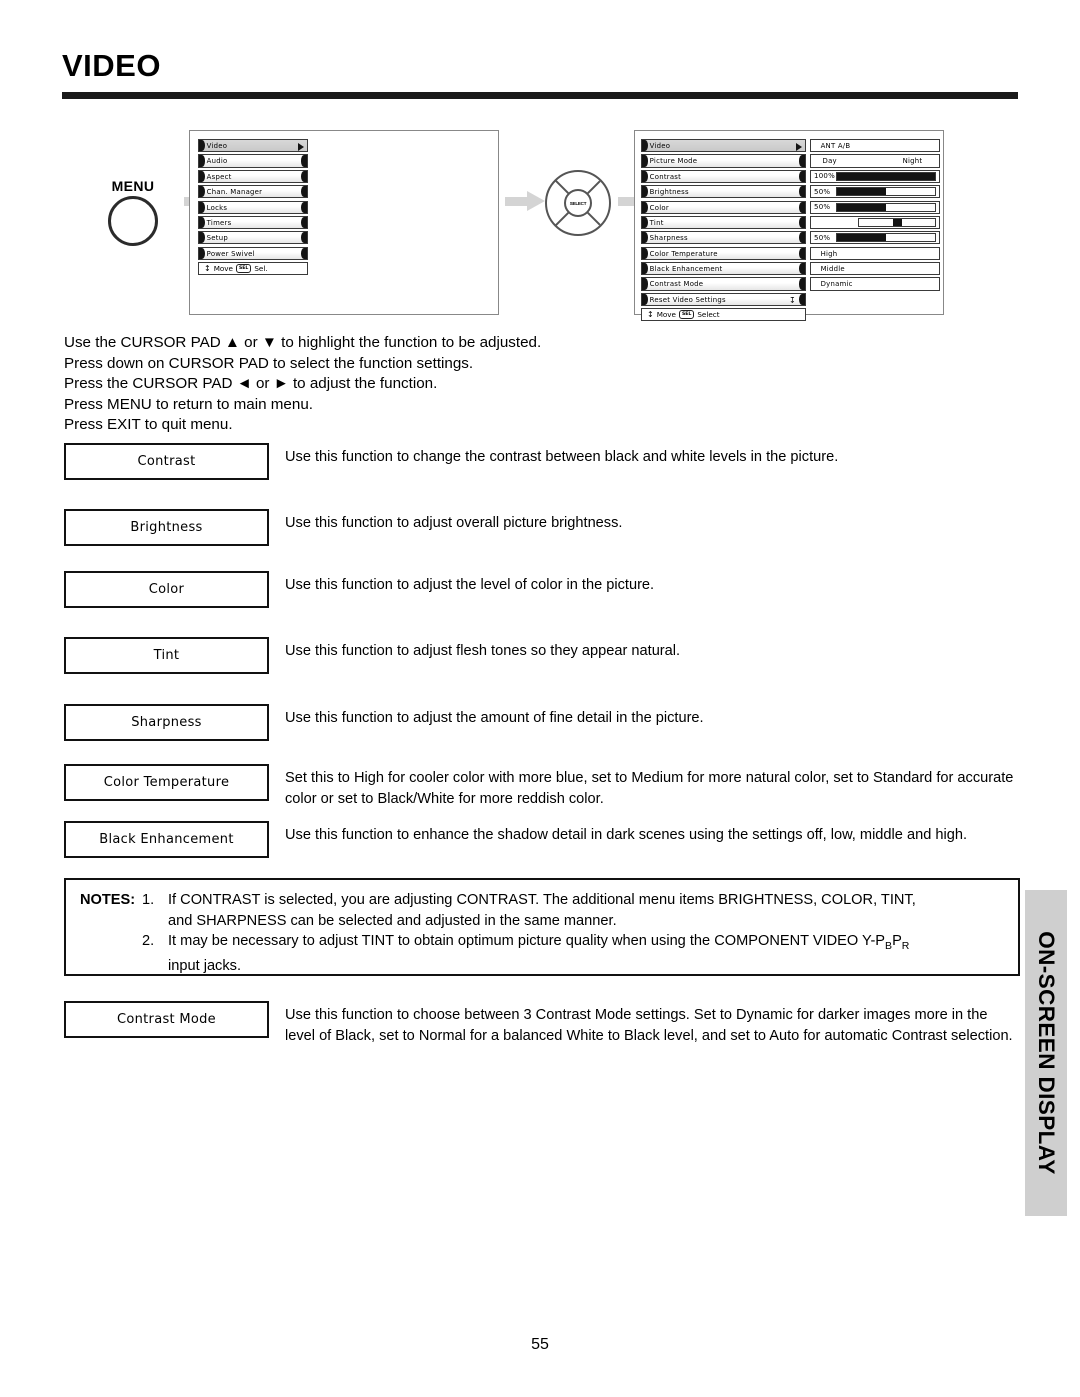 The image size is (1080, 1397). What do you see at coordinates (148, 900) in the screenshot?
I see `note-number: 1.` at bounding box center [148, 900].